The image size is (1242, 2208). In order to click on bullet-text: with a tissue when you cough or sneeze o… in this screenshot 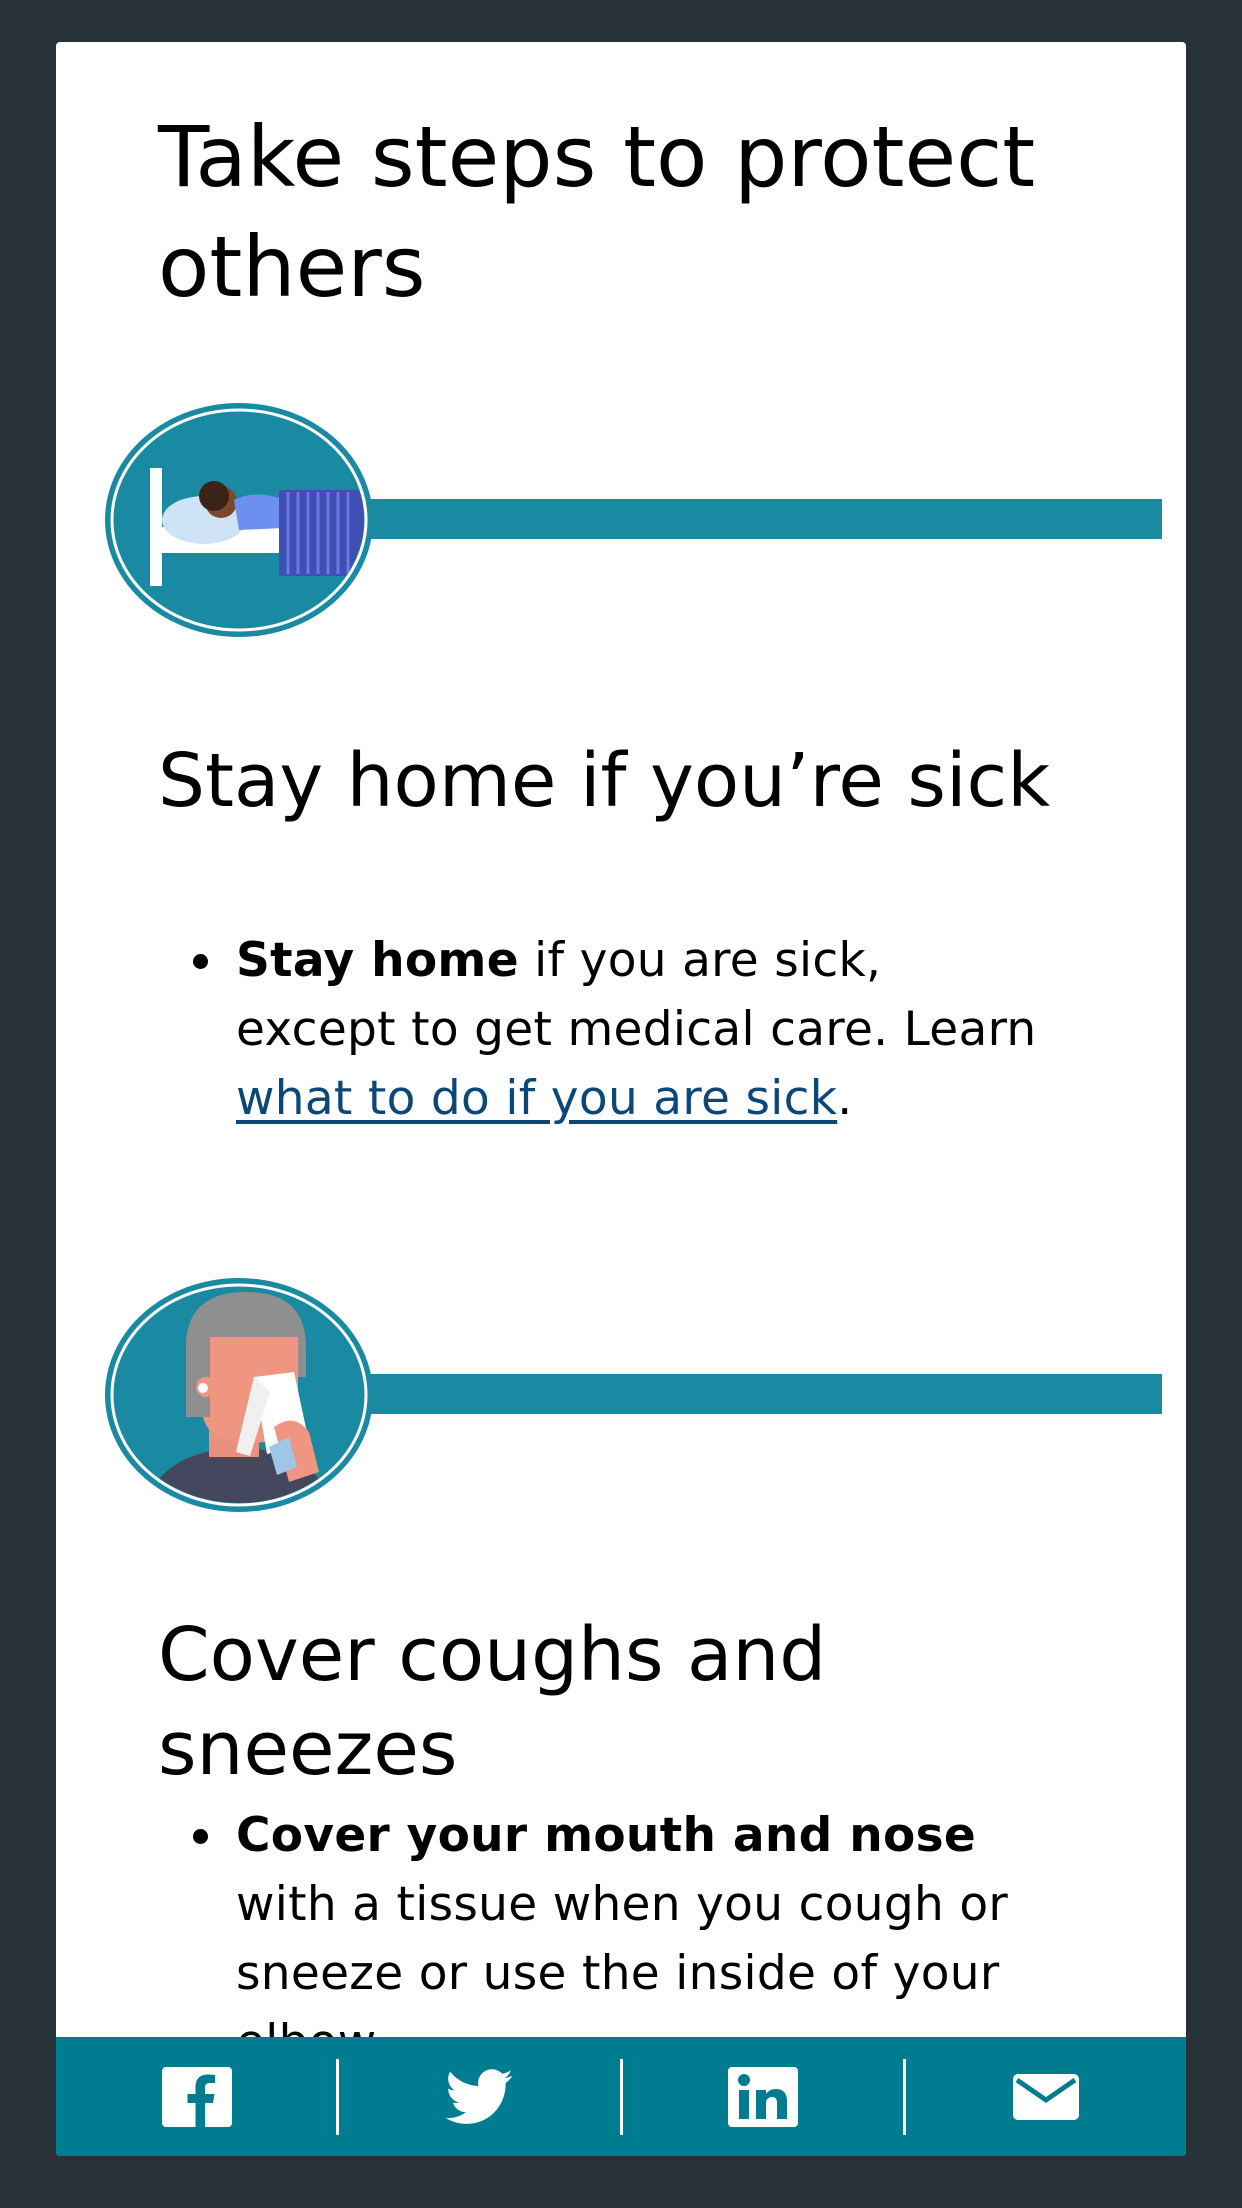, I will do `click(622, 1957)`.